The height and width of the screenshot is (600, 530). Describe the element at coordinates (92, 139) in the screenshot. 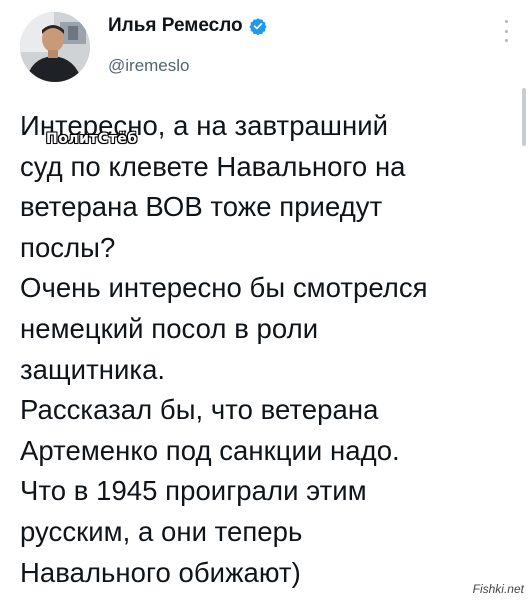

I see `watermark: ПолитСтёб` at that location.